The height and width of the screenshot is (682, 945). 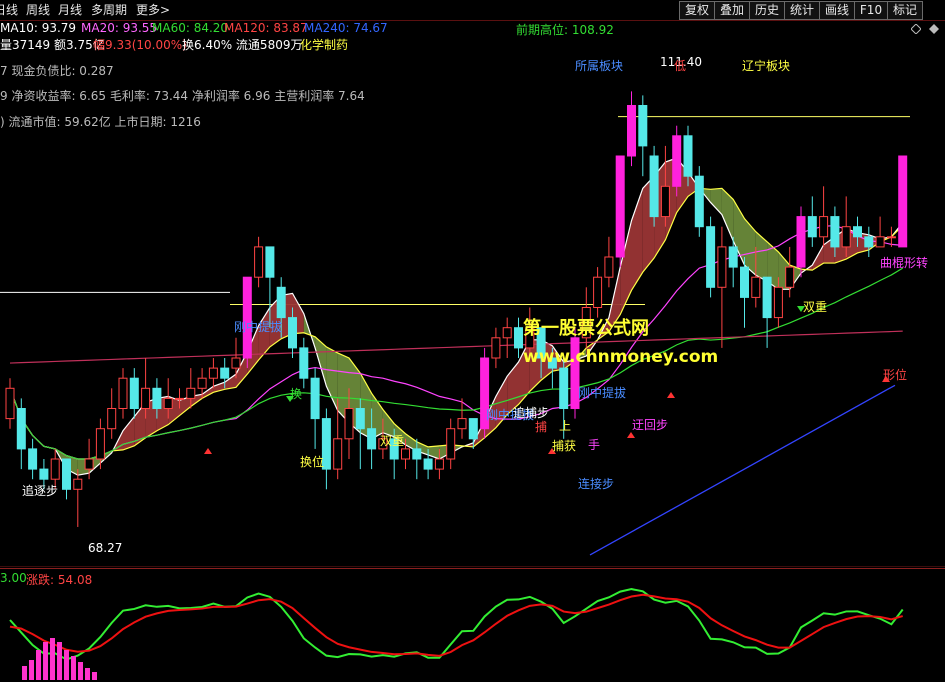 I want to click on region-label: 辽宁板块, so click(x=766, y=66).